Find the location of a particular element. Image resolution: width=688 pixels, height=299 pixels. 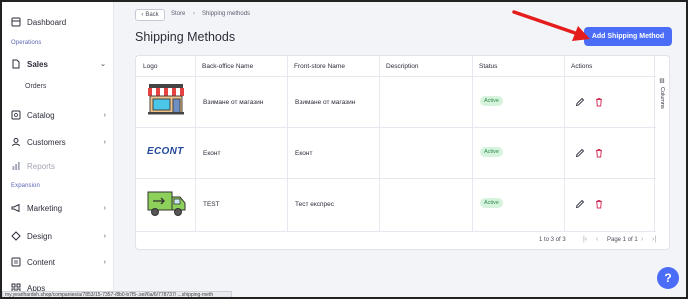

sidebar-item-label: Marketing is located at coordinates (45, 208).